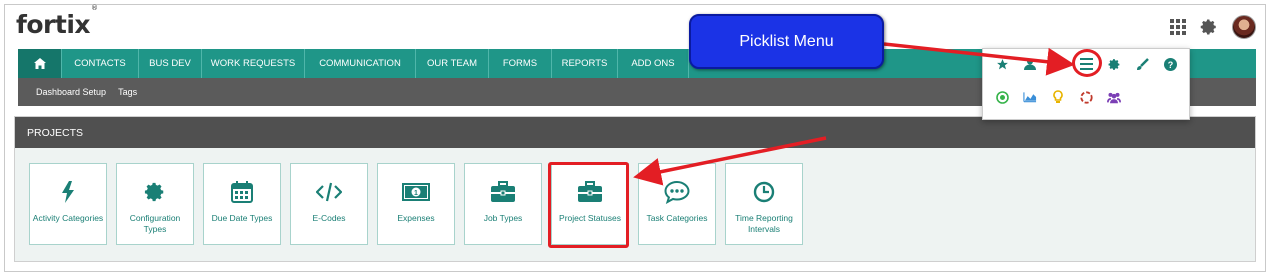 The width and height of the screenshot is (1270, 277). What do you see at coordinates (786, 41) in the screenshot?
I see `picklist-menu-callout: Picklist Menu` at bounding box center [786, 41].